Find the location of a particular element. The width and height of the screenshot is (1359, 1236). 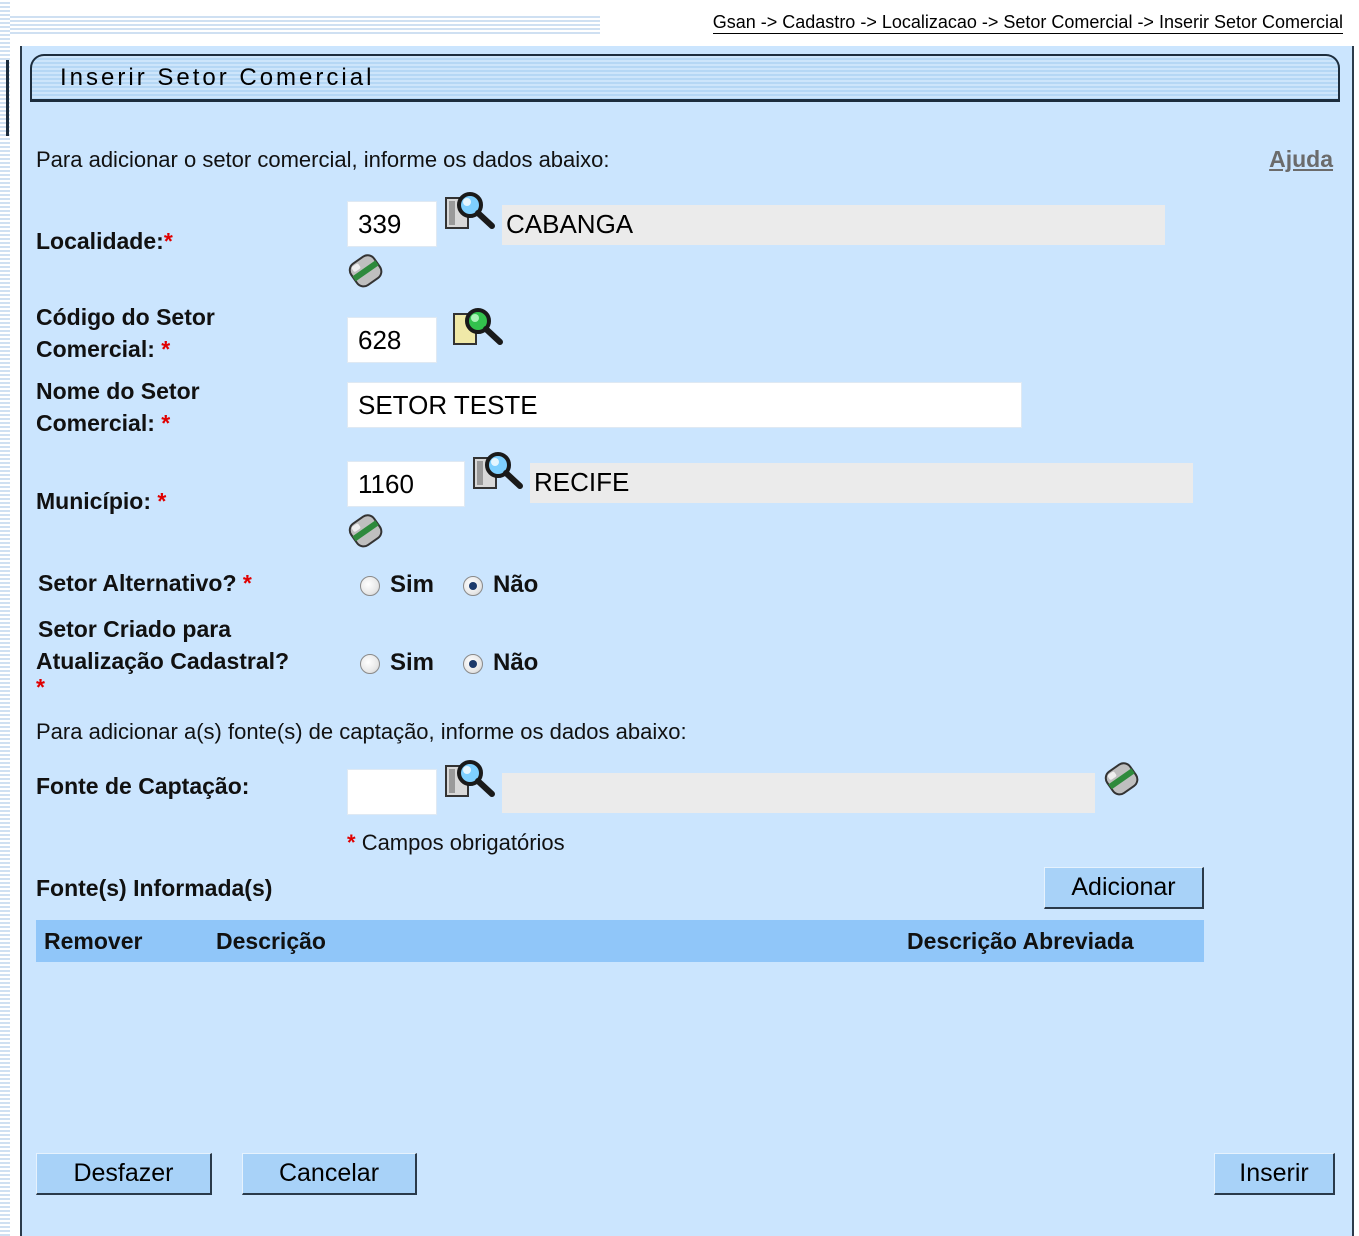

localidade-label: Localidade:* is located at coordinates (104, 241).